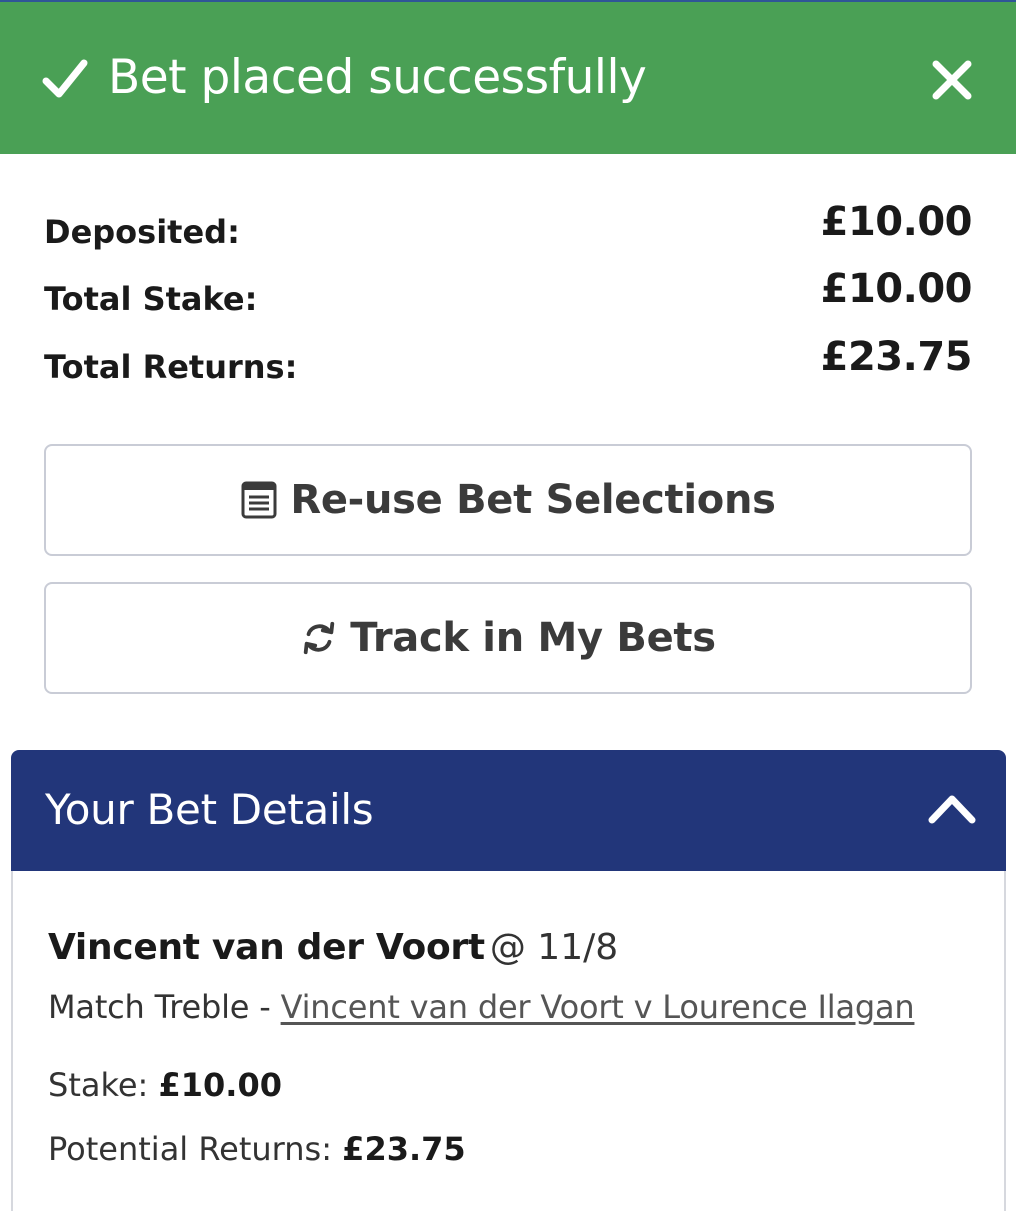  Describe the element at coordinates (171, 367) in the screenshot. I see `summary-label: Total Returns:` at that location.